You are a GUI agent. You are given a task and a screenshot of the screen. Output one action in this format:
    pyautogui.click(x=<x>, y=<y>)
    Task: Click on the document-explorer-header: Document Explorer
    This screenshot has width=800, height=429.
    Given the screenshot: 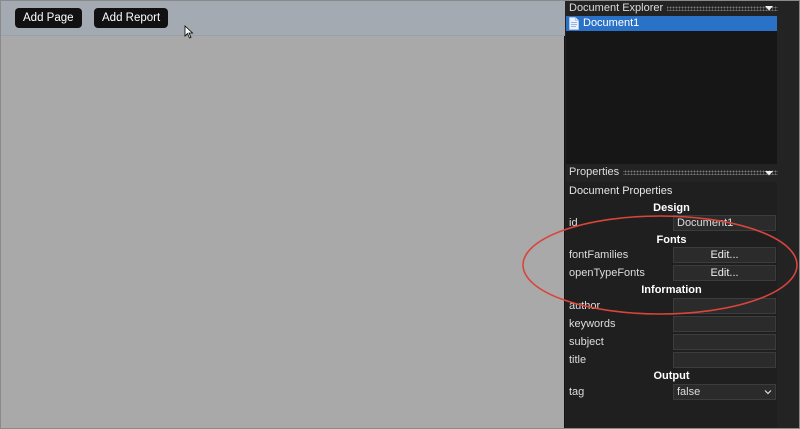 What is the action you would take?
    pyautogui.click(x=672, y=8)
    